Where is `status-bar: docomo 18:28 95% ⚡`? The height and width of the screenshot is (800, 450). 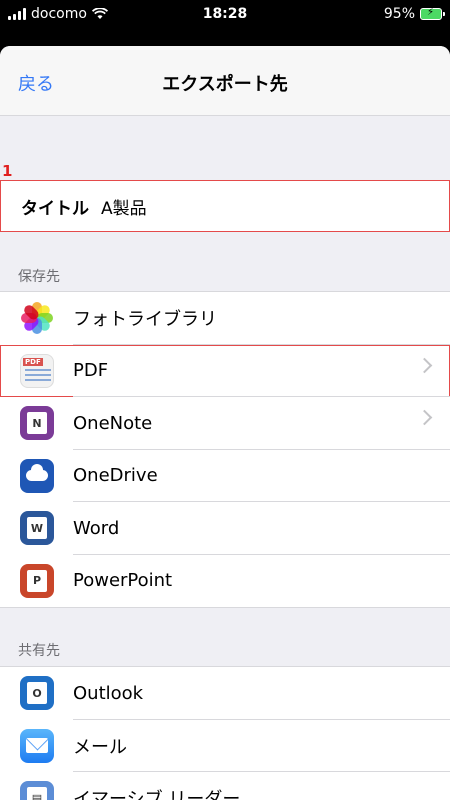 status-bar: docomo 18:28 95% ⚡ is located at coordinates (225, 15).